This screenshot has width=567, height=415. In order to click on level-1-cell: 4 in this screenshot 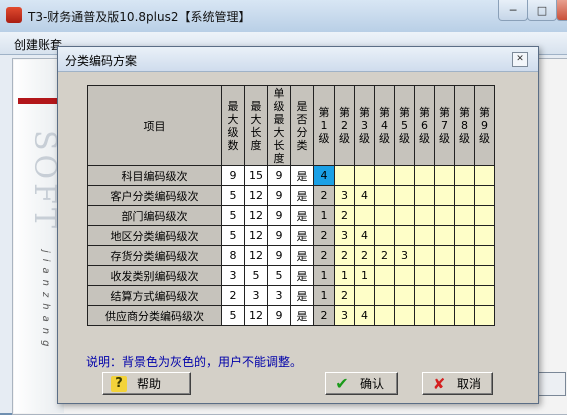, I will do `click(324, 175)`.